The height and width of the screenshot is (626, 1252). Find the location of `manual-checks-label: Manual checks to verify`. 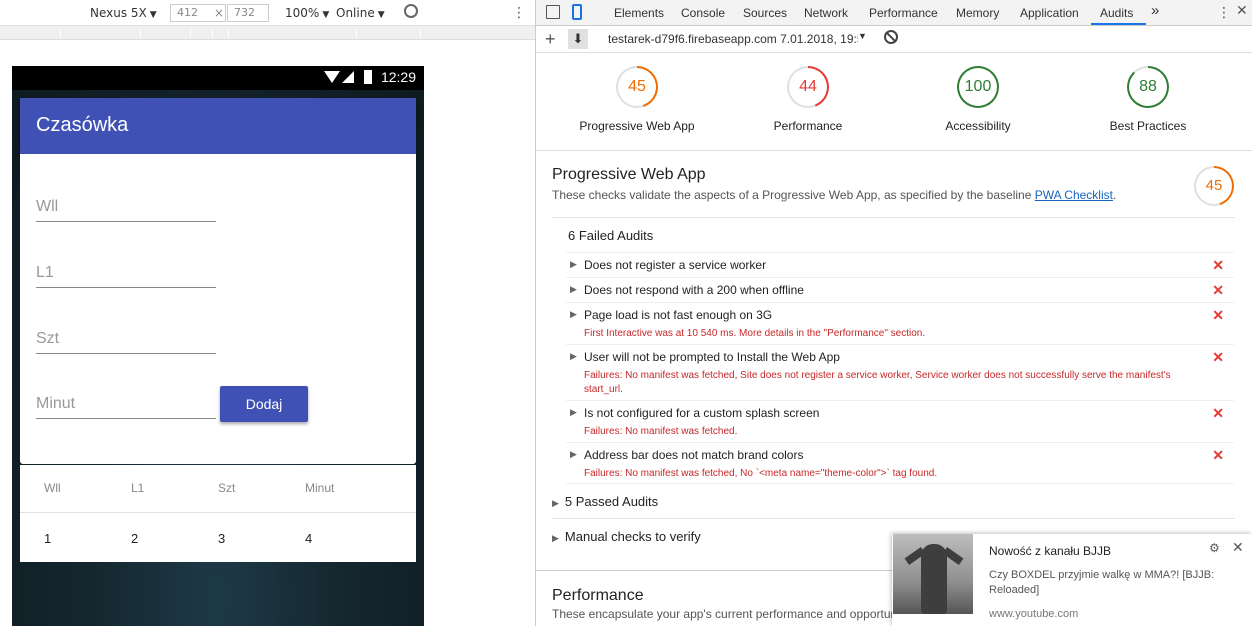

manual-checks-label: Manual checks to verify is located at coordinates (632, 536).